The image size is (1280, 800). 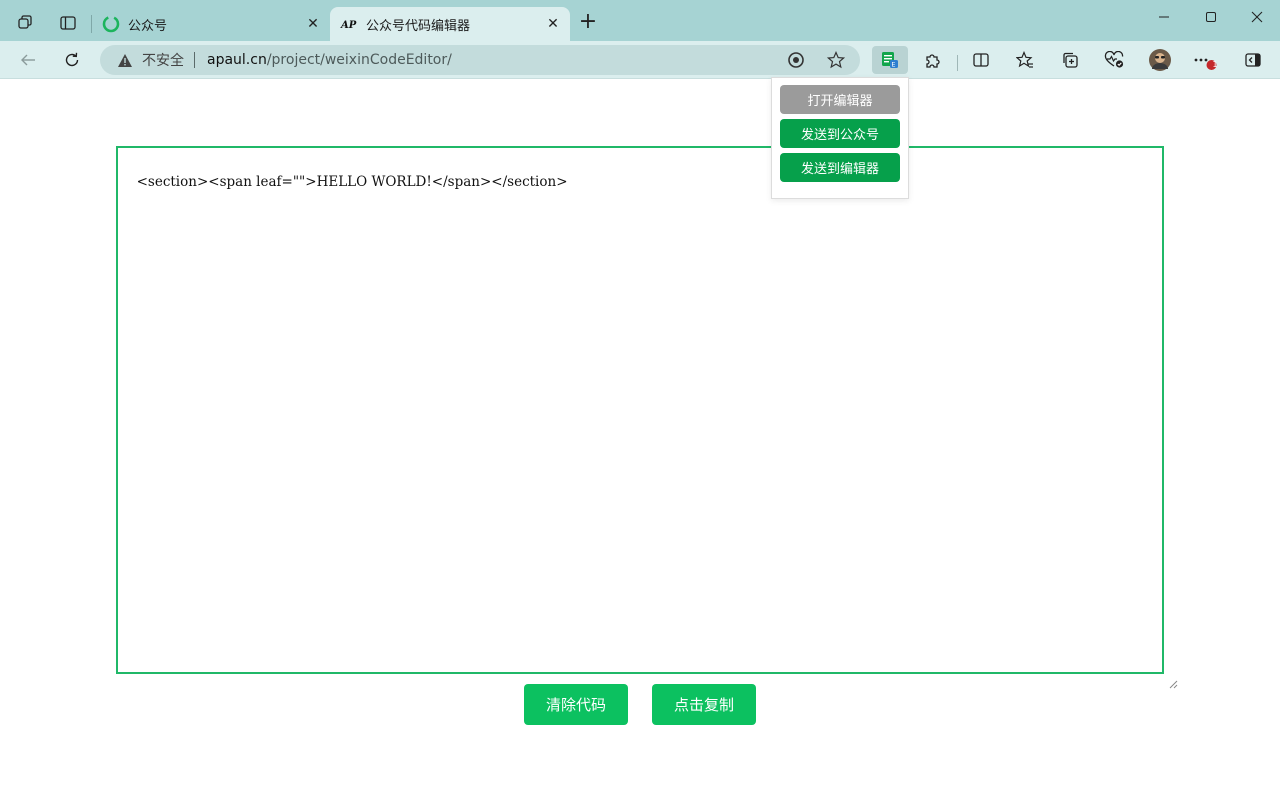 What do you see at coordinates (840, 167) in the screenshot?
I see `send-to-editor-button: 发送到编辑器` at bounding box center [840, 167].